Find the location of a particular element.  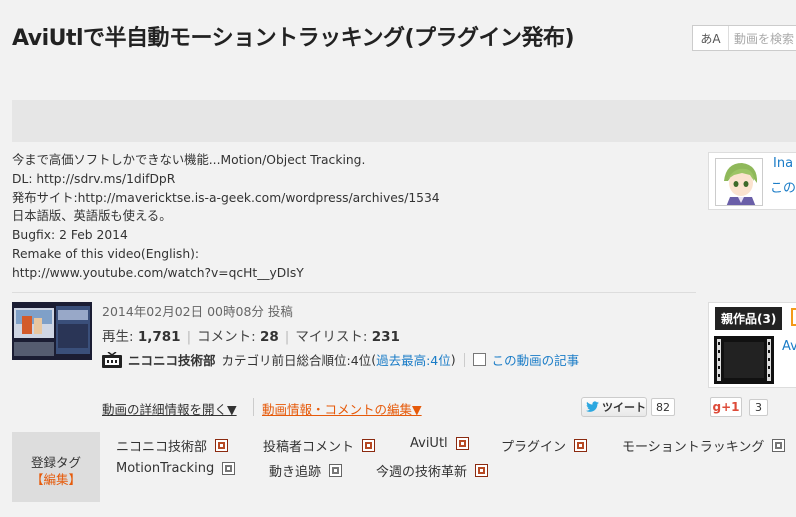

uploader-avatar is located at coordinates (739, 182).